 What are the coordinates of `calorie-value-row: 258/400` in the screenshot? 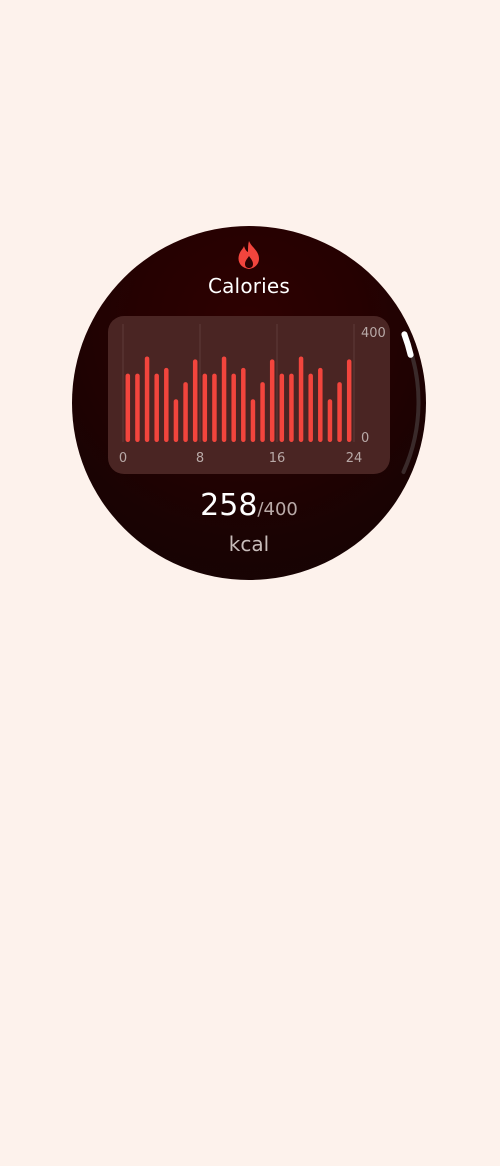 It's located at (249, 505).